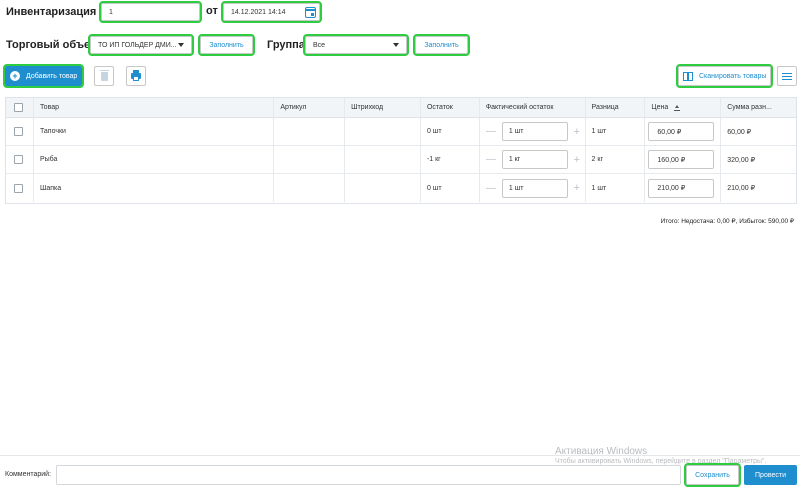  I want to click on header-actual-stock: Фактический остаток, so click(533, 107).